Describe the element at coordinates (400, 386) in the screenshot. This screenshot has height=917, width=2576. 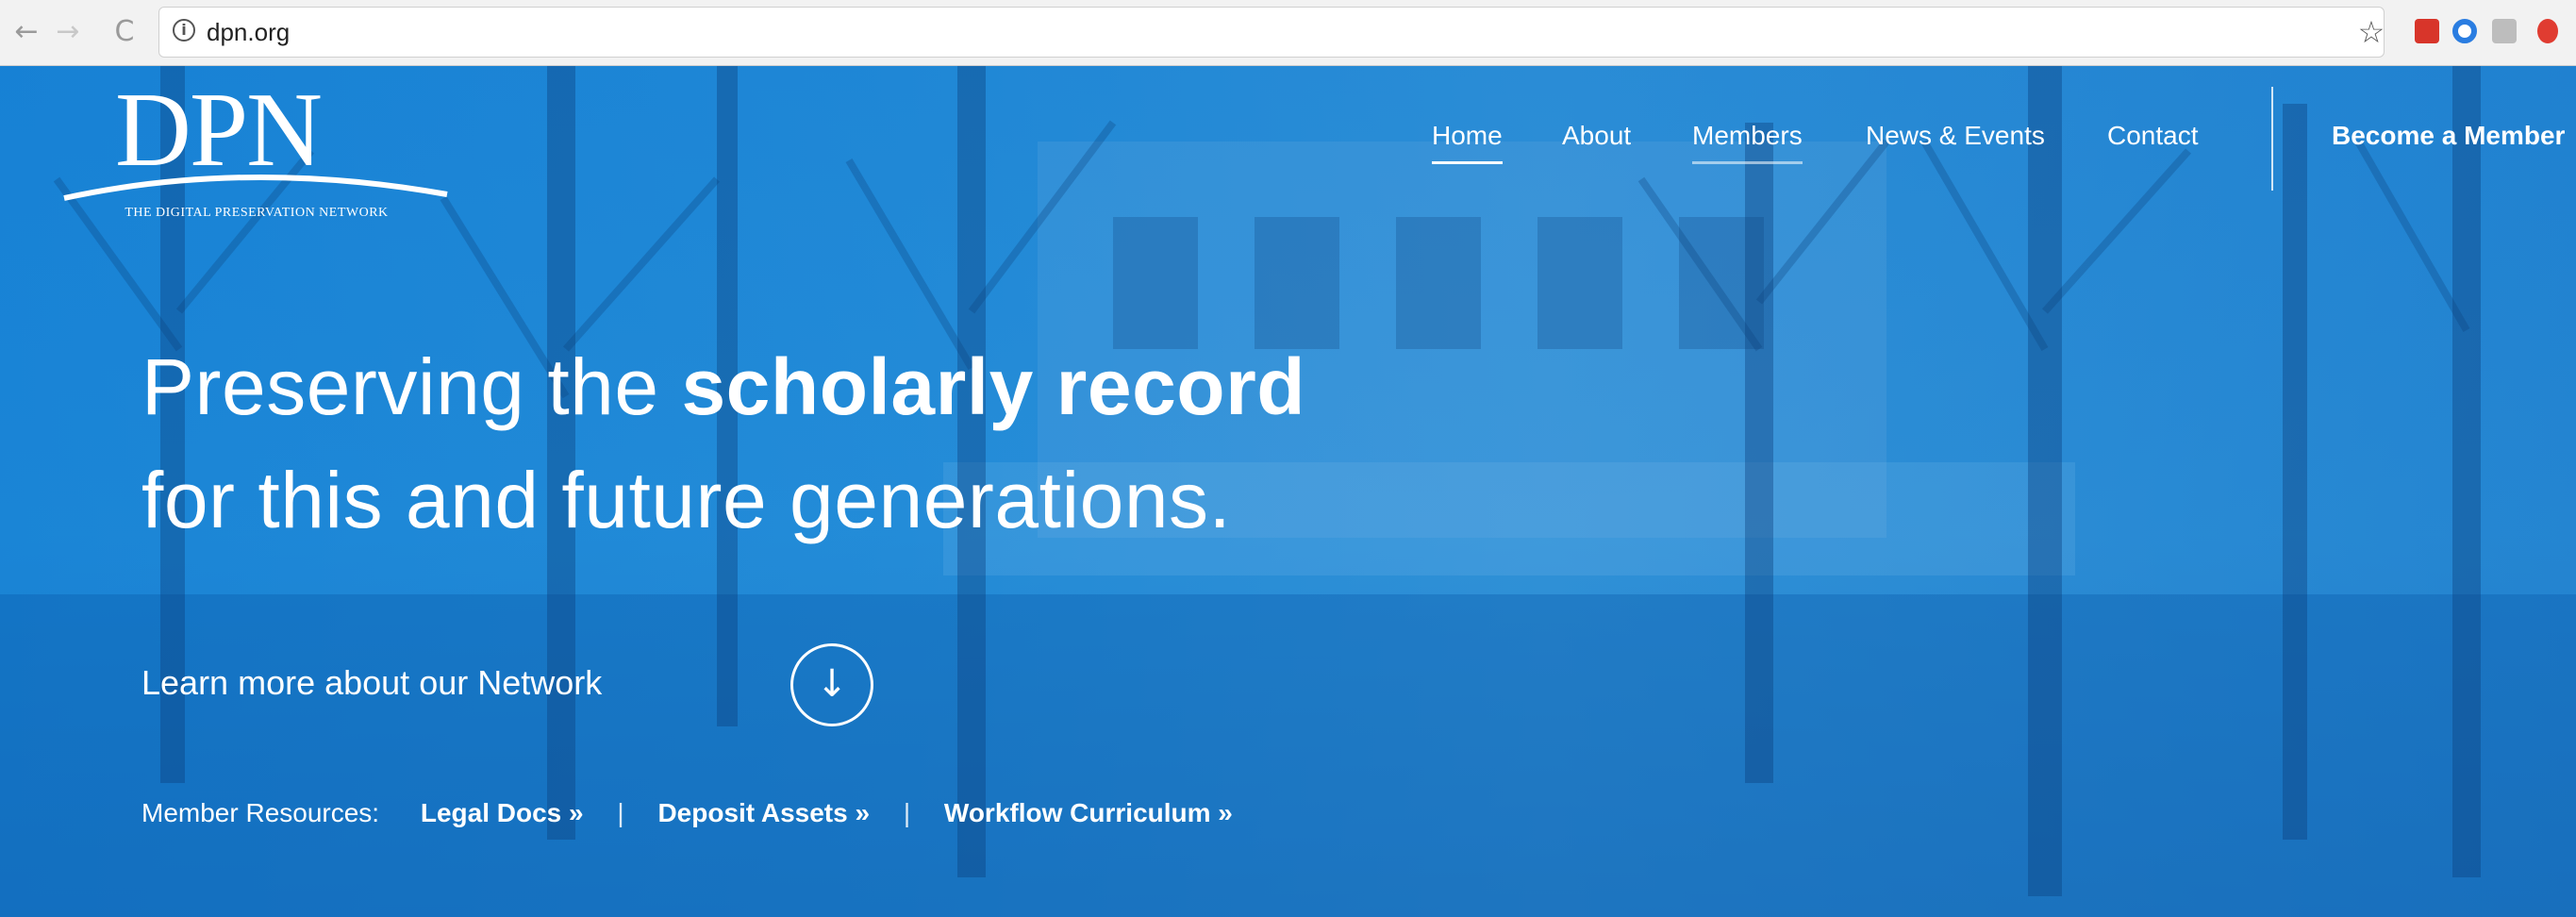
I see `headline-part-a: Preserving the` at that location.